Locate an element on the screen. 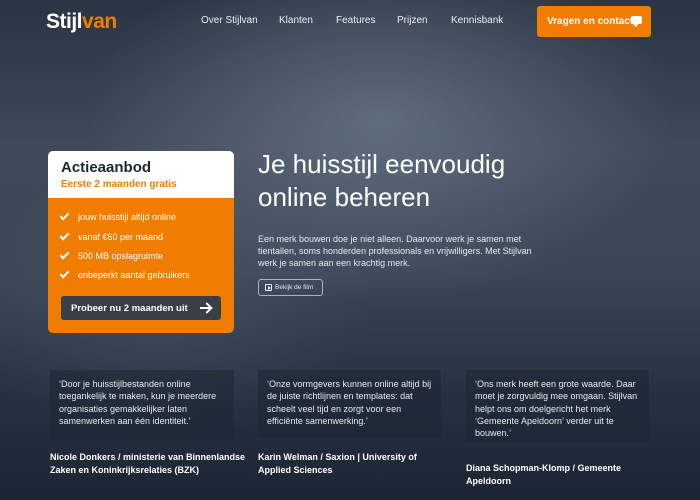 The image size is (700, 500). logo-text-stijl: Stijl is located at coordinates (64, 21).